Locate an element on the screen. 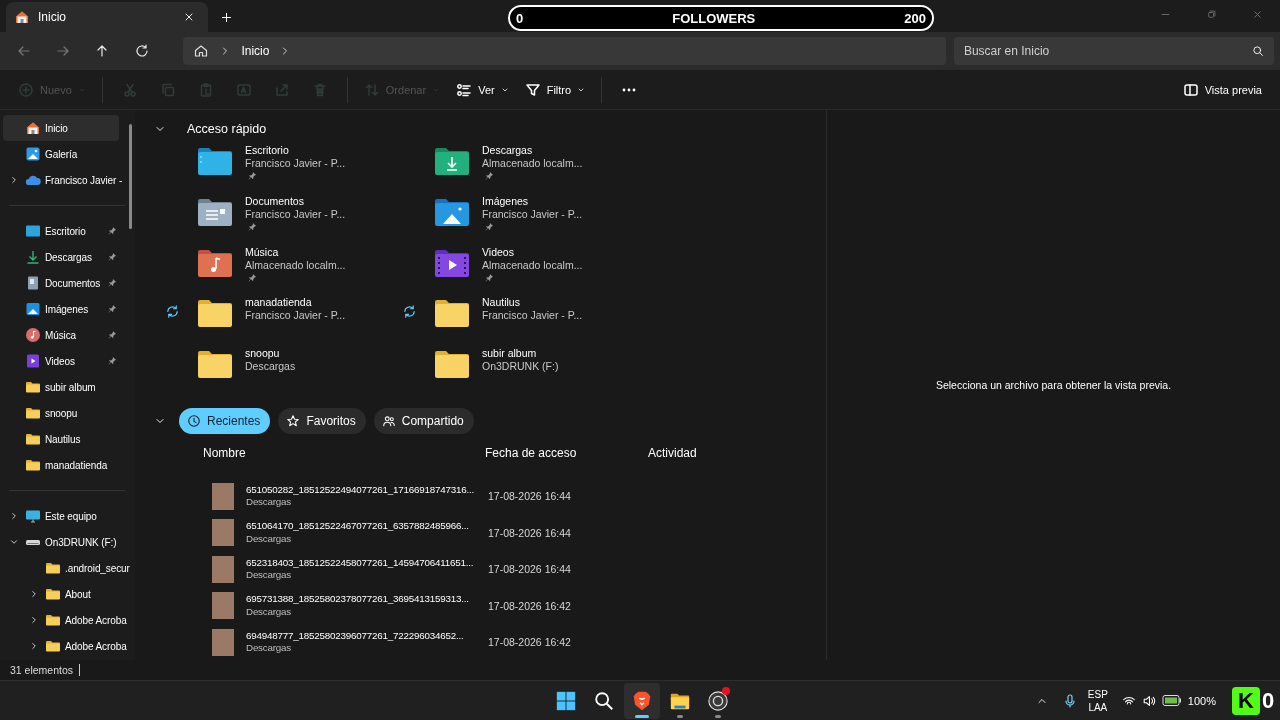 Image resolution: width=1280 pixels, height=720 pixels. home-icon is located at coordinates (201, 51).